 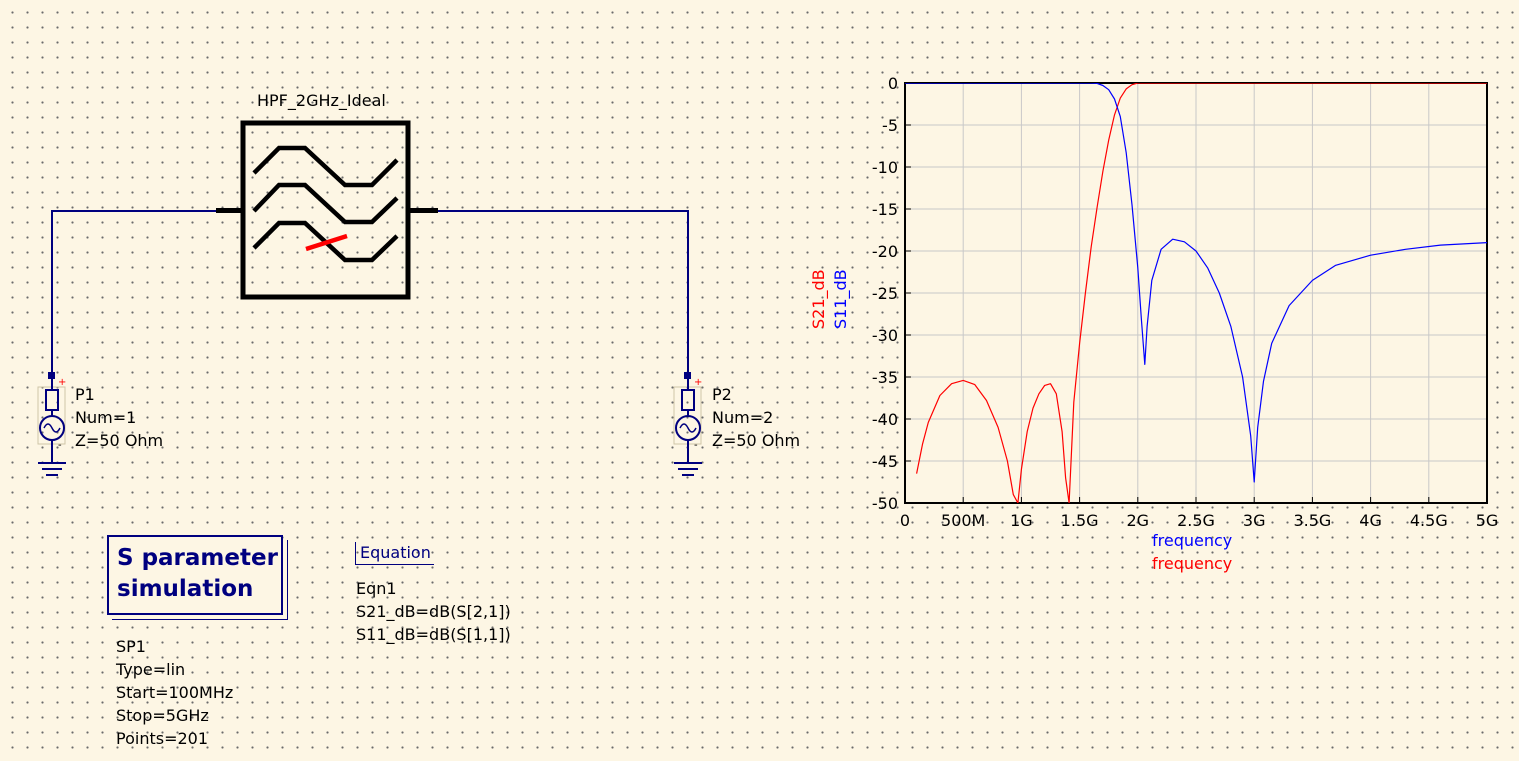 What do you see at coordinates (1192, 540) in the screenshot?
I see `x-axis-label-s11: frequency` at bounding box center [1192, 540].